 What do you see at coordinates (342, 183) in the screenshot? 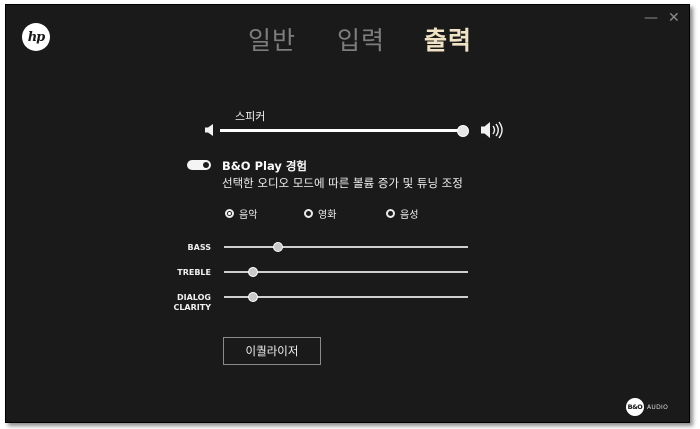
I see `bo-play-description: 선택한 오디오 모드에 따른 볼륨 증가 및 튜닝 조정` at bounding box center [342, 183].